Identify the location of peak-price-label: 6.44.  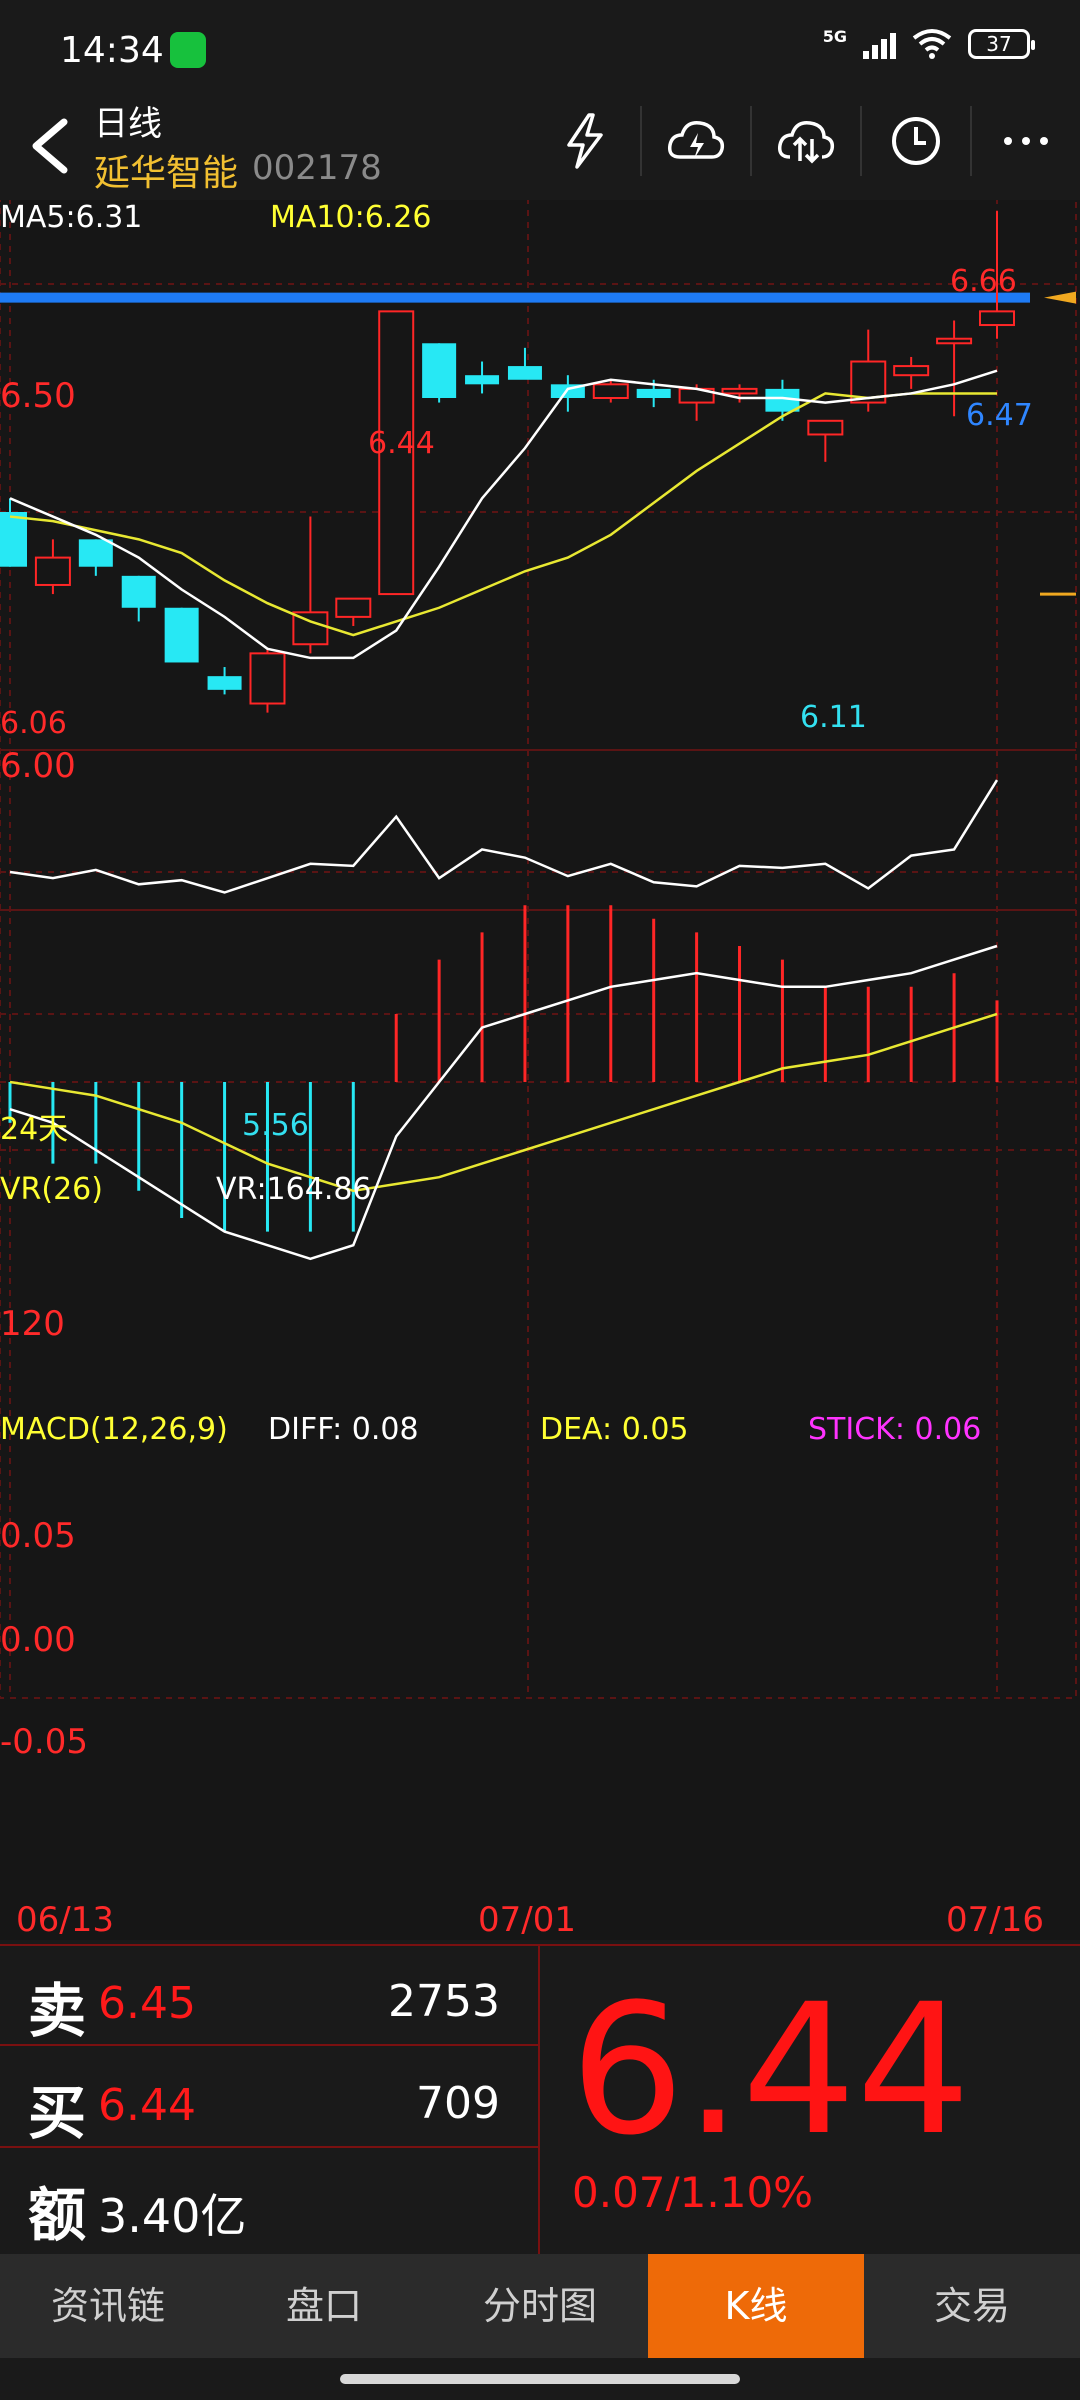
(401, 443).